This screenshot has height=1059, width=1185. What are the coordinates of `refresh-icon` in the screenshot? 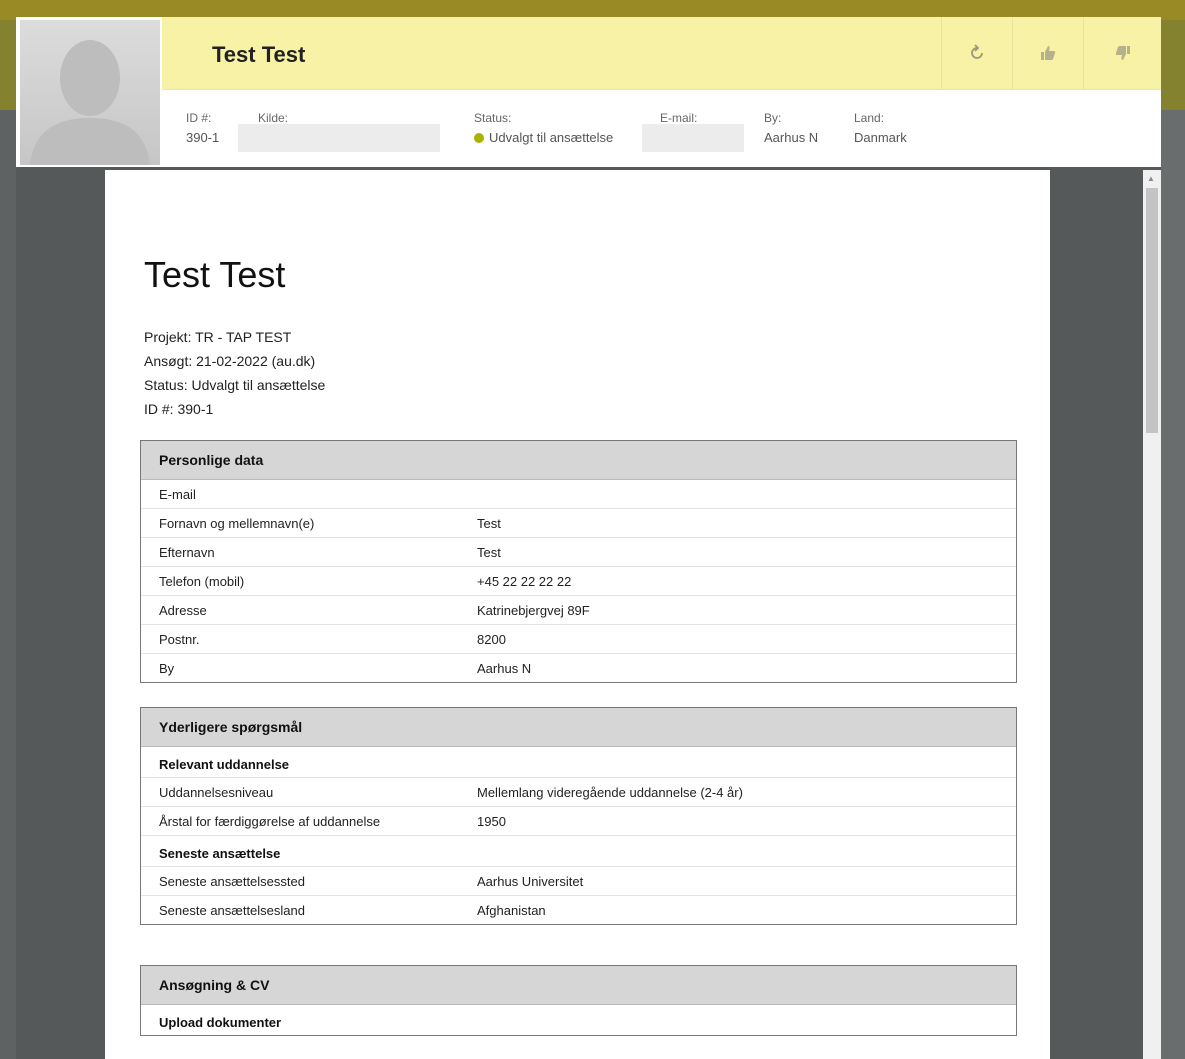 It's located at (977, 51).